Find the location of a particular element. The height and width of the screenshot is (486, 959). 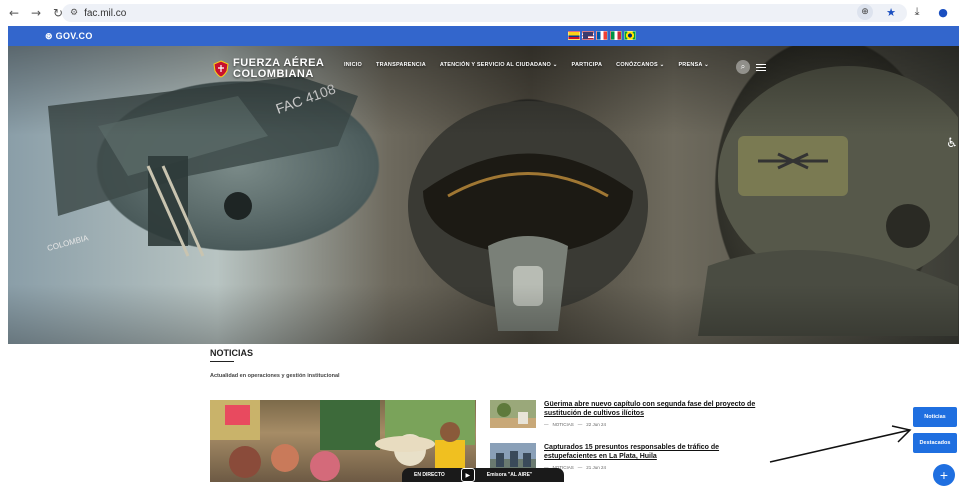

browser-toolbar: ← → ↻ ⚙ fac.mil.co ⊕ ★ ⤓ ● is located at coordinates (479, 13).